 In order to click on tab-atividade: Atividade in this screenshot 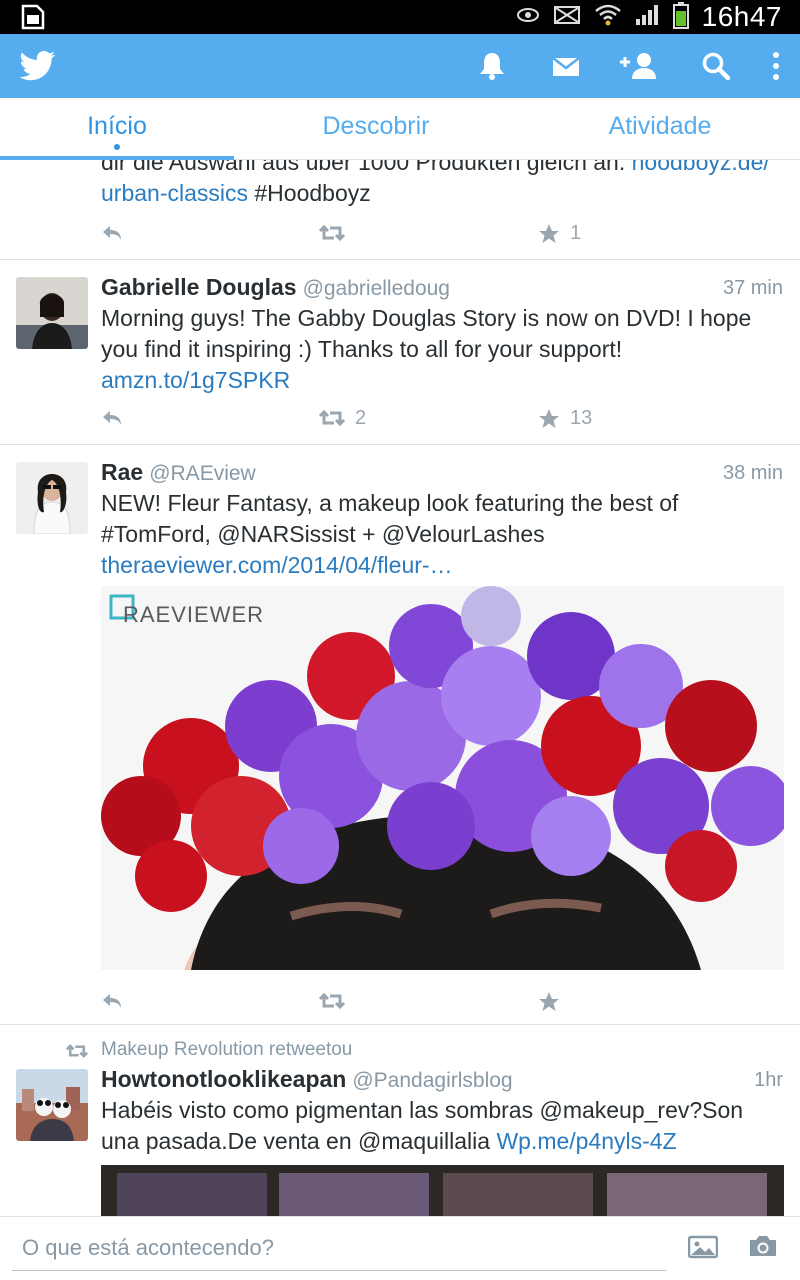, I will do `click(660, 126)`.